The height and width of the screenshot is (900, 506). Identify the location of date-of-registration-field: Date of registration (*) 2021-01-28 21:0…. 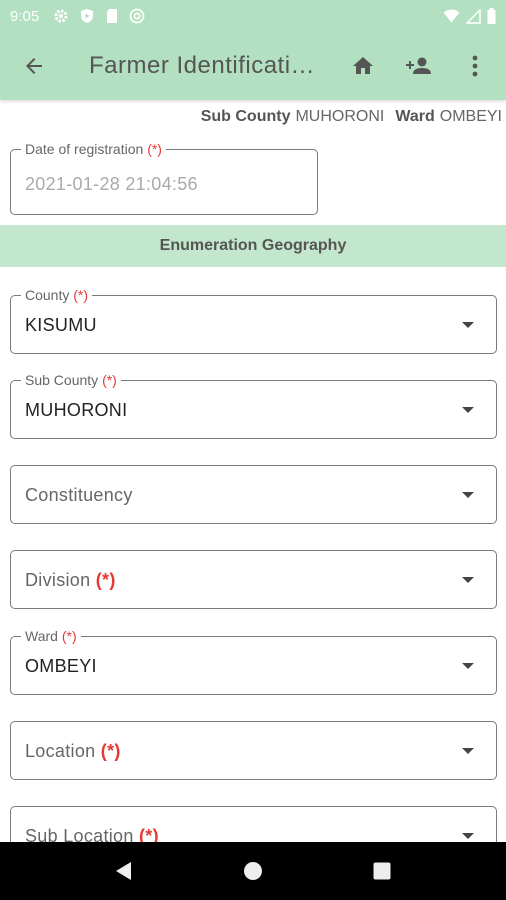
(164, 178).